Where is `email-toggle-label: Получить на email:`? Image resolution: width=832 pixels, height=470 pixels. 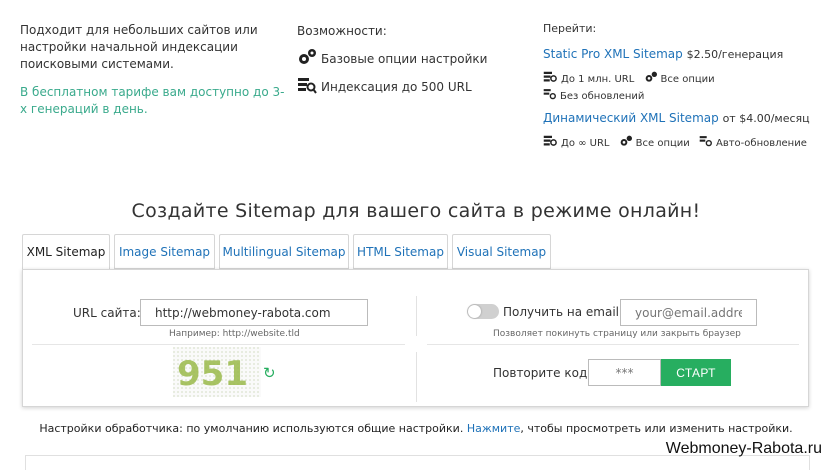 email-toggle-label: Получить на email: is located at coordinates (563, 312).